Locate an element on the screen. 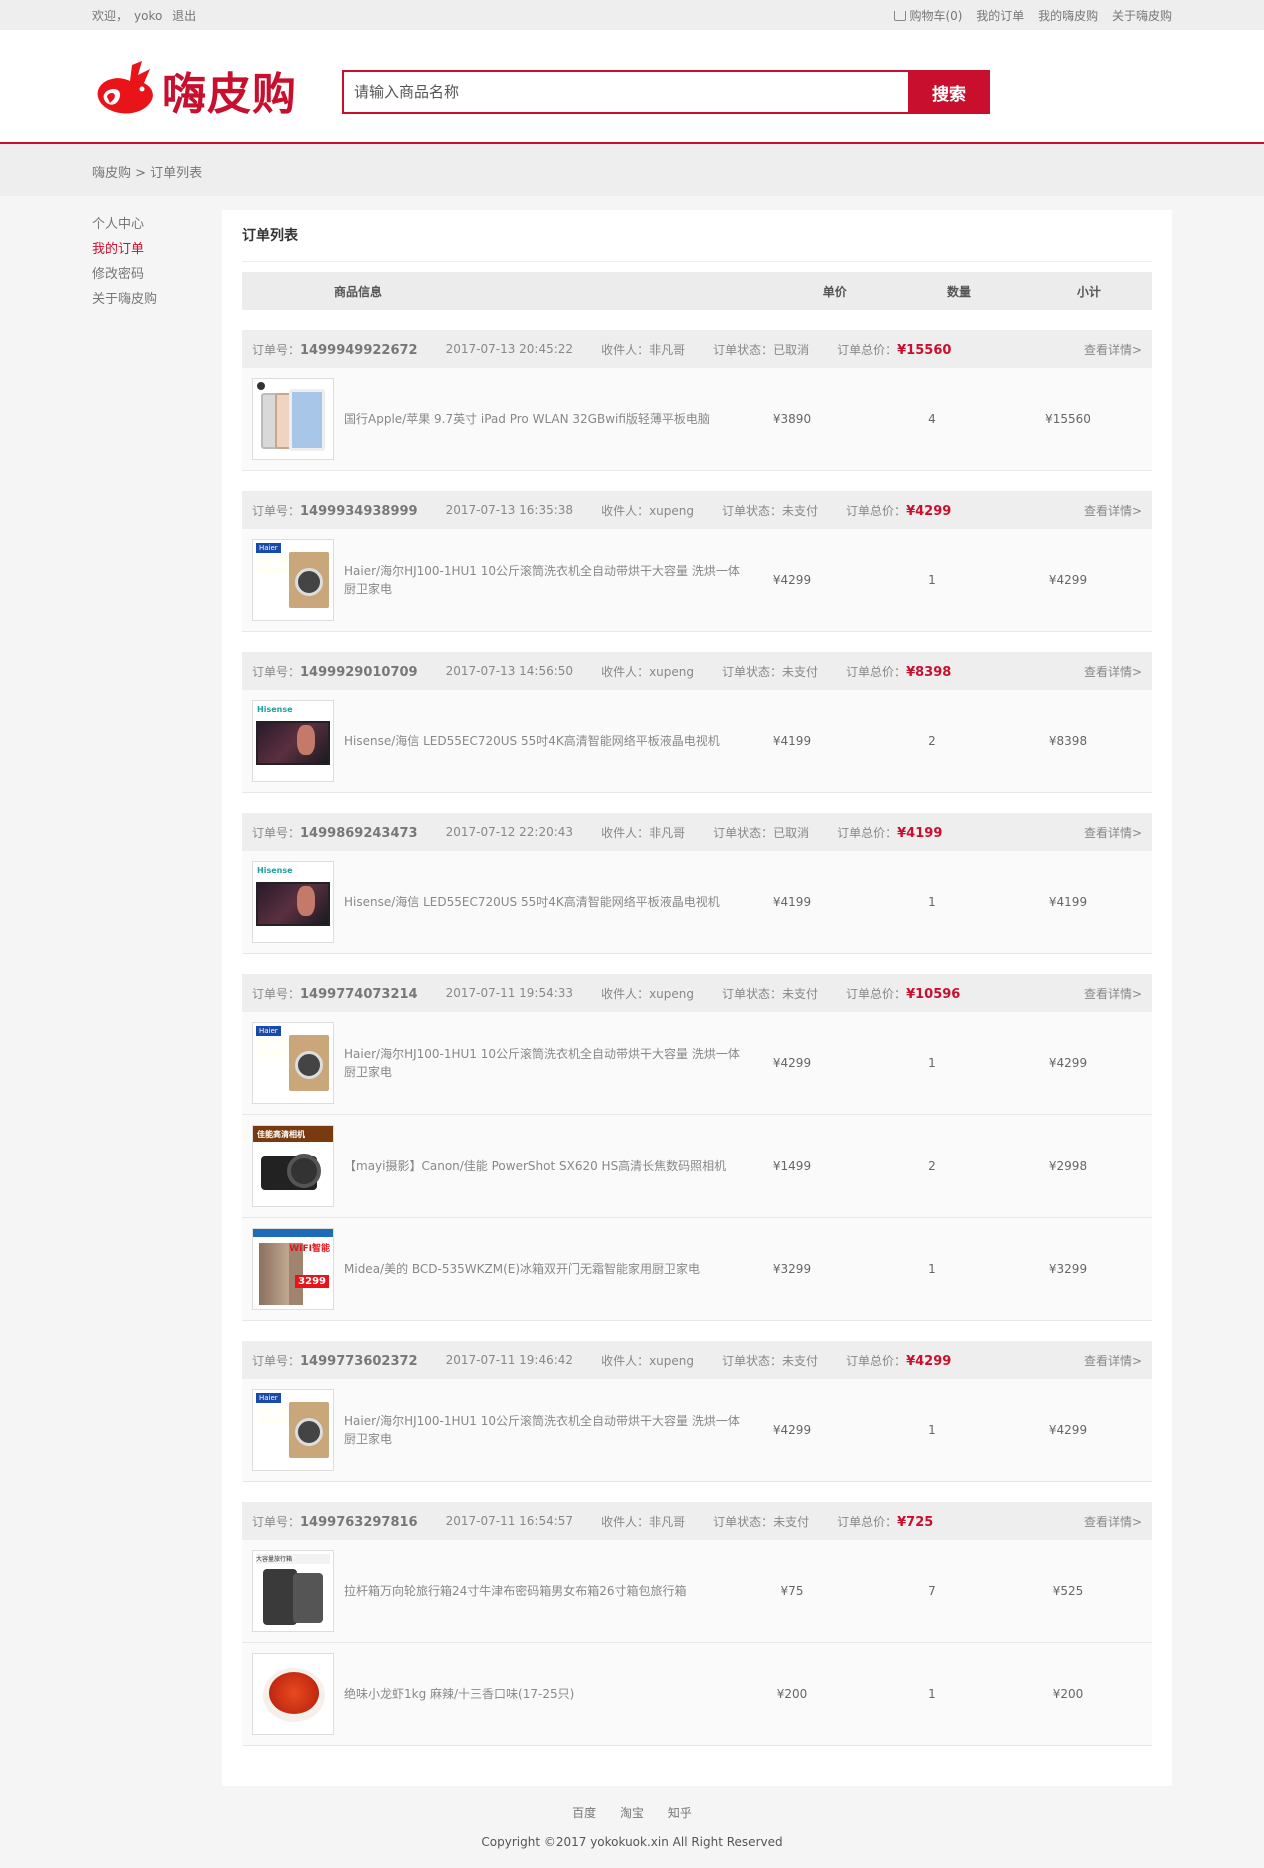  order-number: 订单号：1499763297816 is located at coordinates (335, 1521).